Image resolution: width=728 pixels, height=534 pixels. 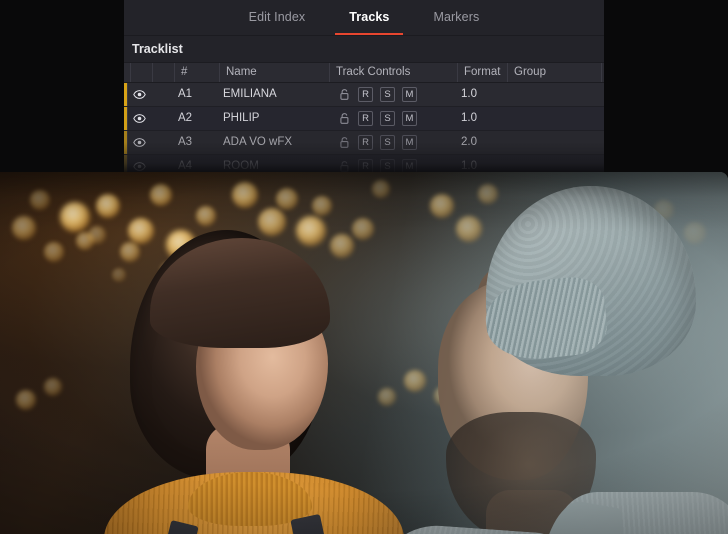 I want to click on track-number: A2, so click(x=185, y=118).